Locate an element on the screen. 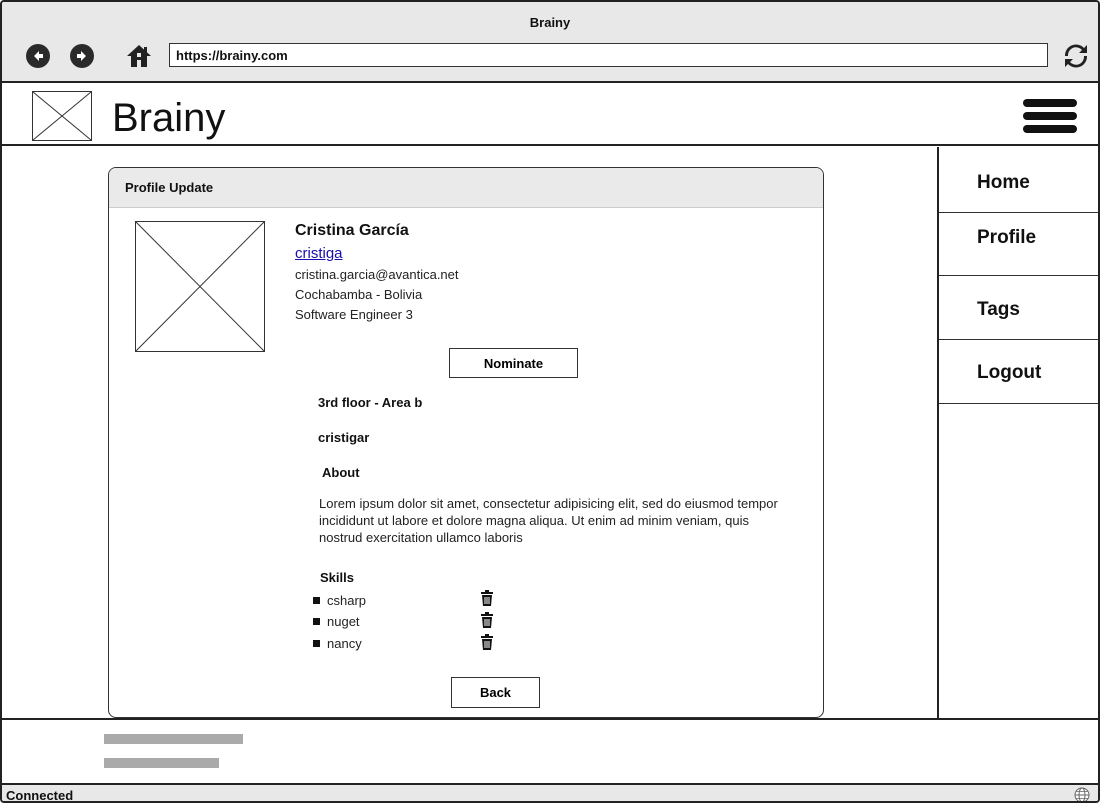 This screenshot has width=1100, height=803. app-header: Brainy is located at coordinates (550, 114).